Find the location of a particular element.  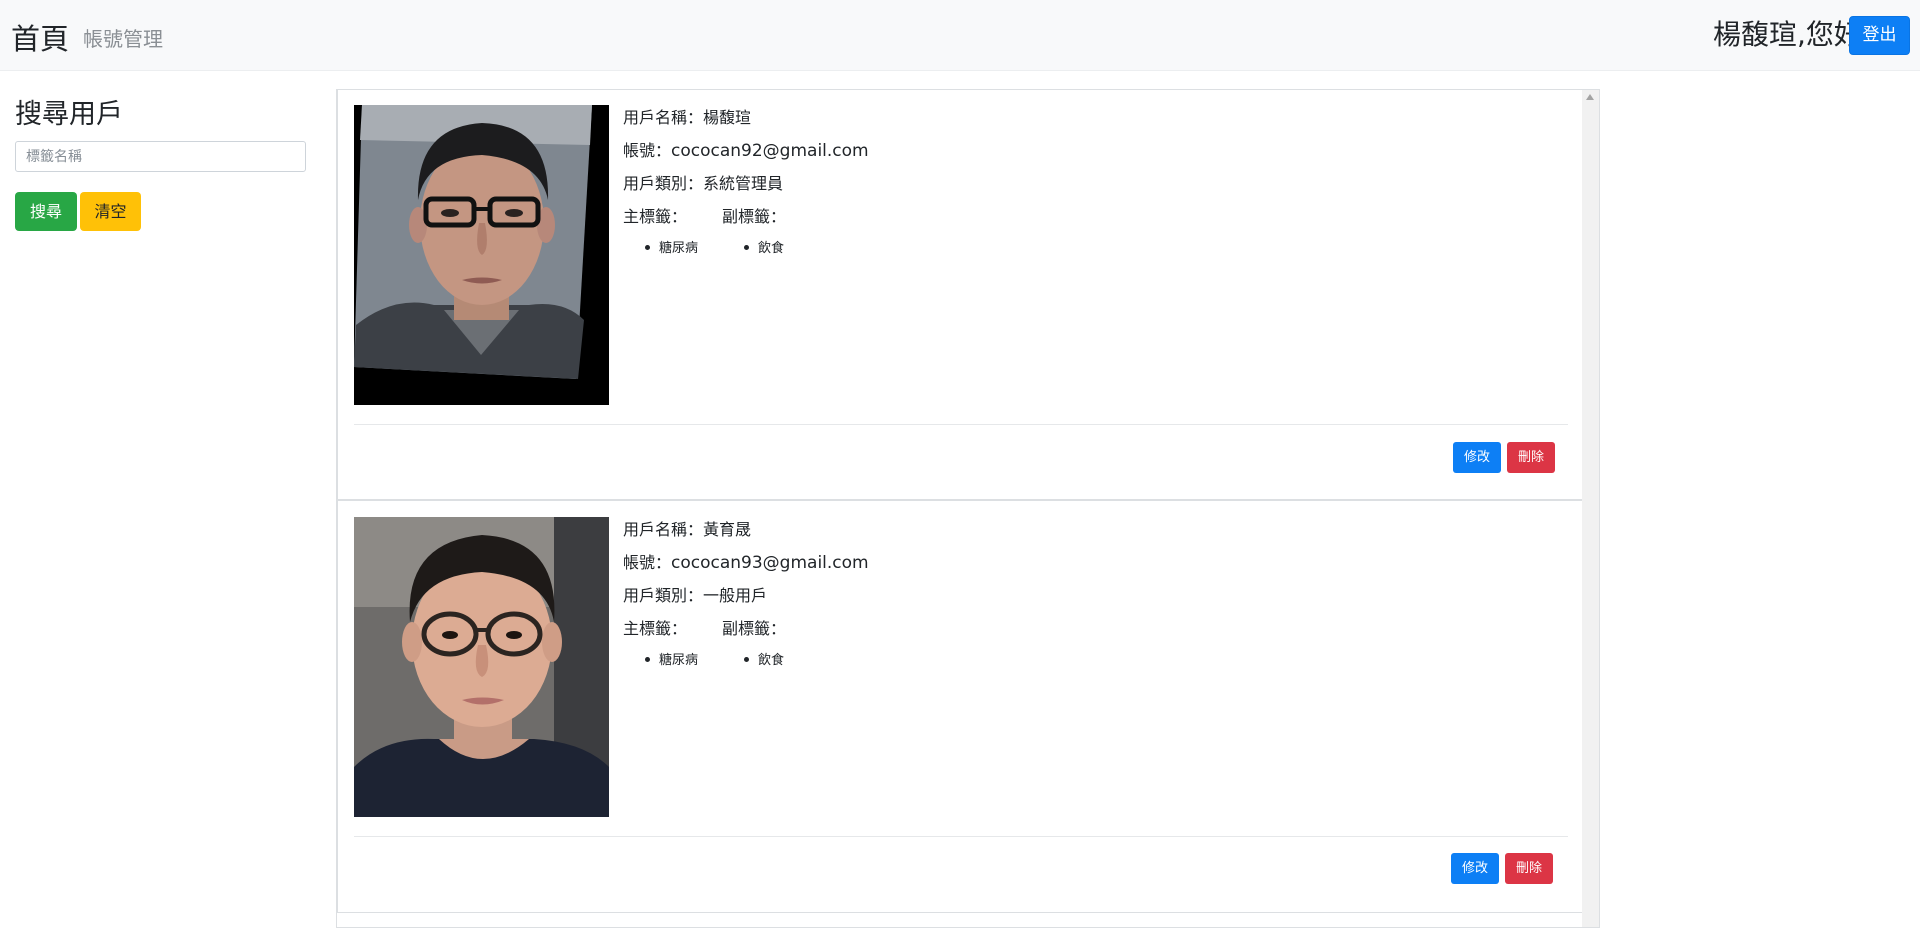

account-value: cococan92@gmail.com is located at coordinates (770, 151).